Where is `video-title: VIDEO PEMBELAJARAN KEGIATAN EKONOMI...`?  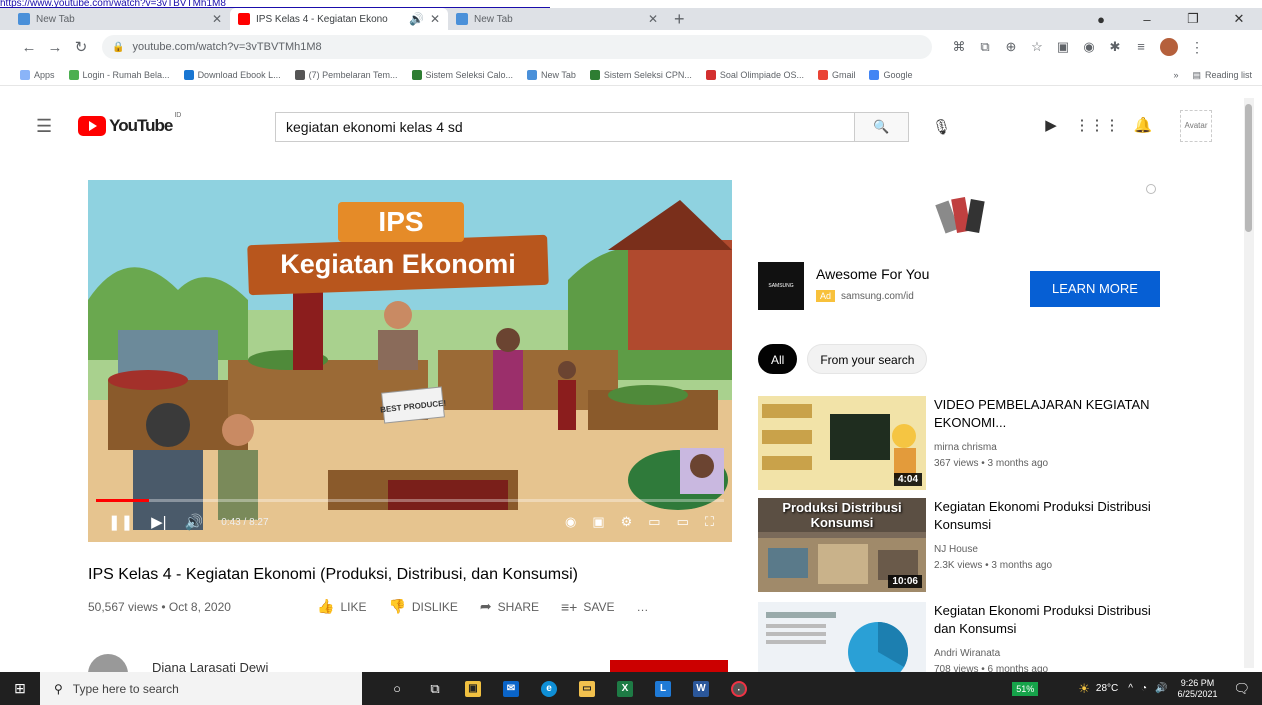 video-title: VIDEO PEMBELAJARAN KEGIATAN EKONOMI... is located at coordinates (1046, 414).